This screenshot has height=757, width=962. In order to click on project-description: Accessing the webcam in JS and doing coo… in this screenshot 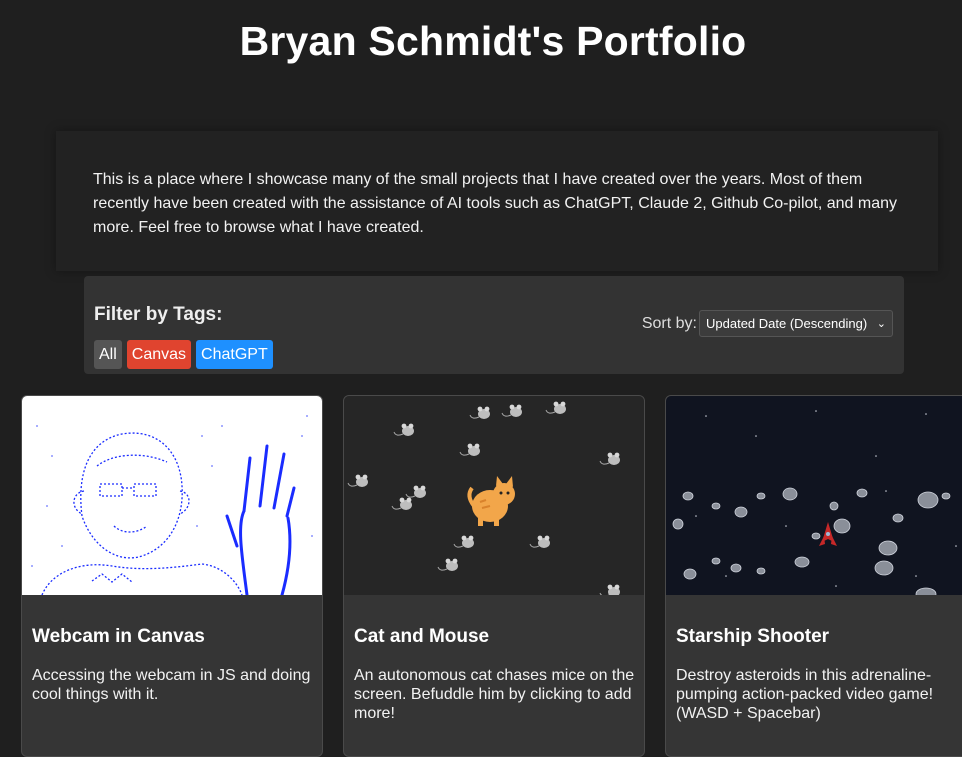, I will do `click(171, 685)`.